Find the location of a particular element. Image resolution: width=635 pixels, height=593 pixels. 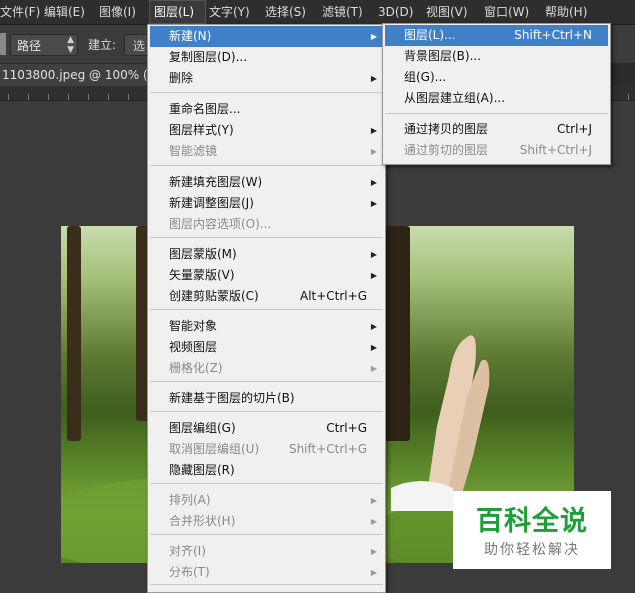

layer-menu-item: 分布(T) ▶ is located at coordinates (266, 572).